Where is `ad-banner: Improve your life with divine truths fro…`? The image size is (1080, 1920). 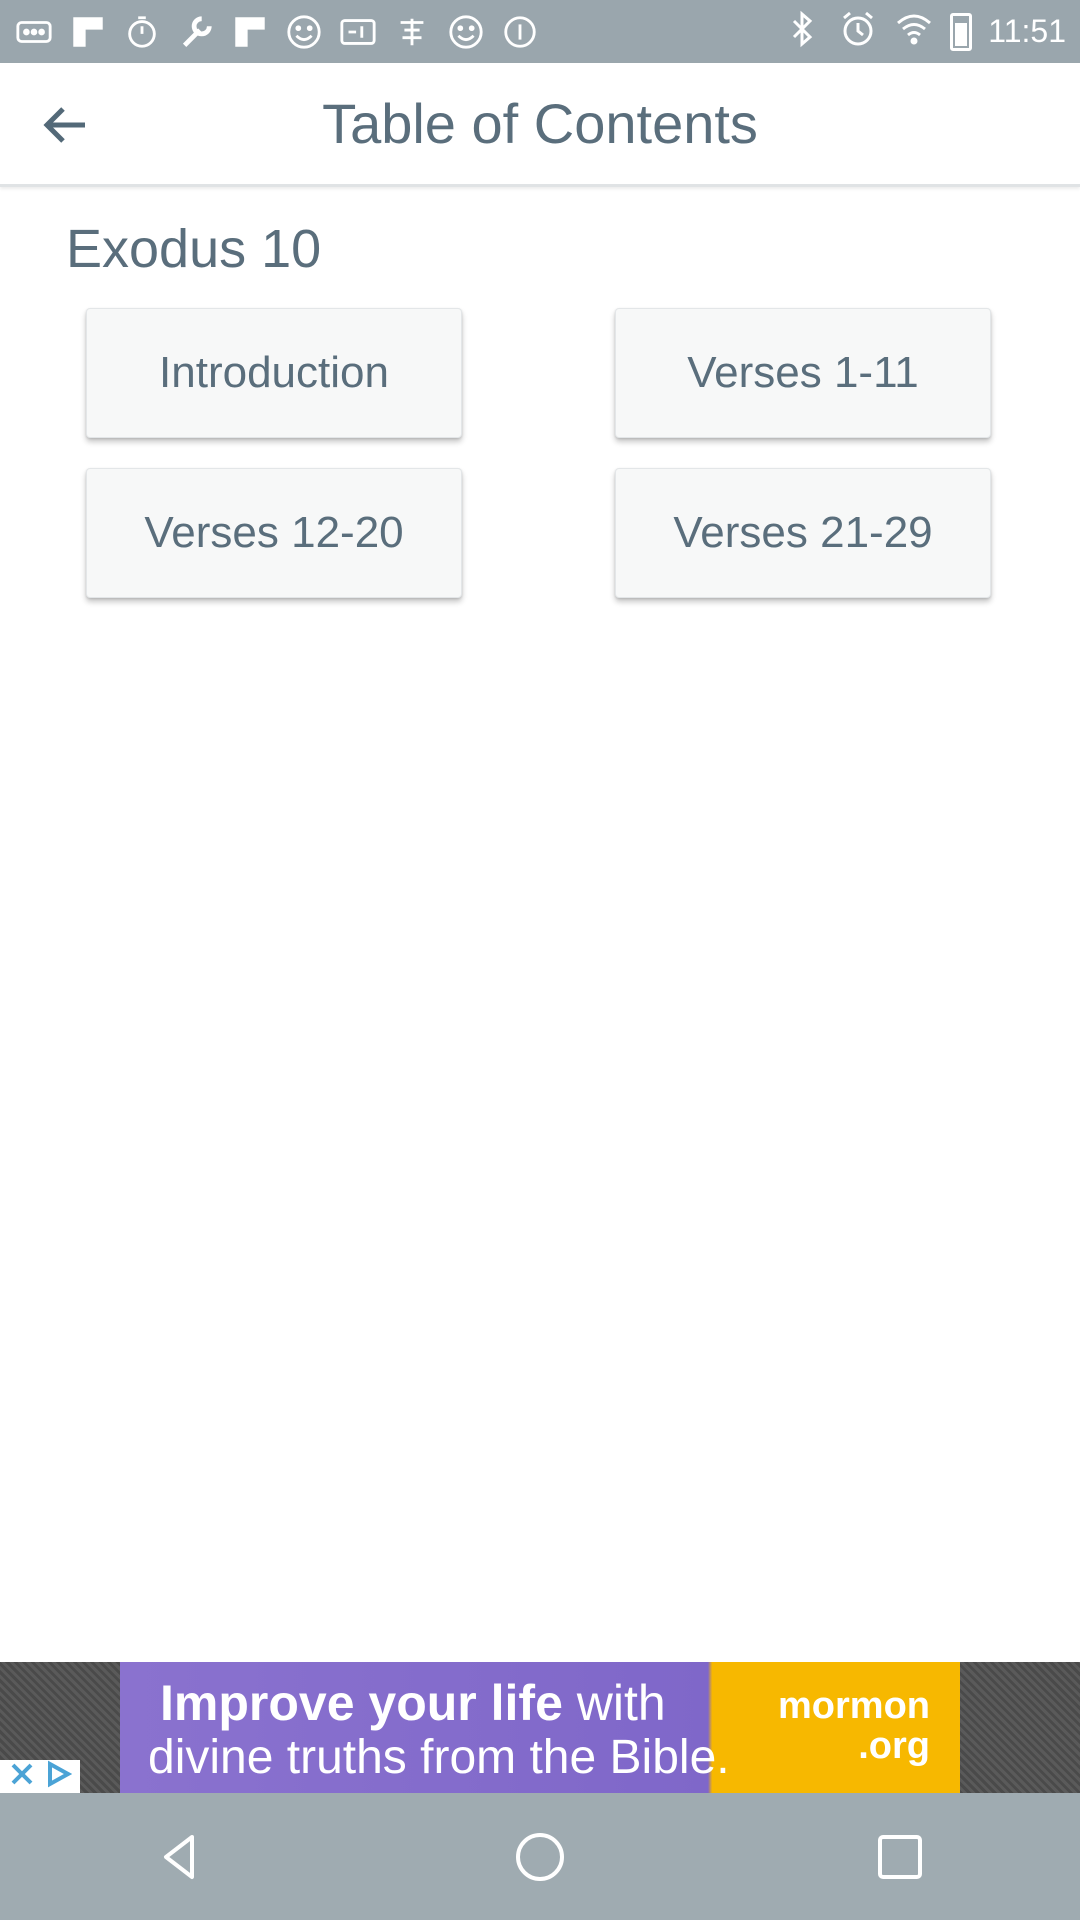 ad-banner: Improve your life with divine truths fro… is located at coordinates (540, 1727).